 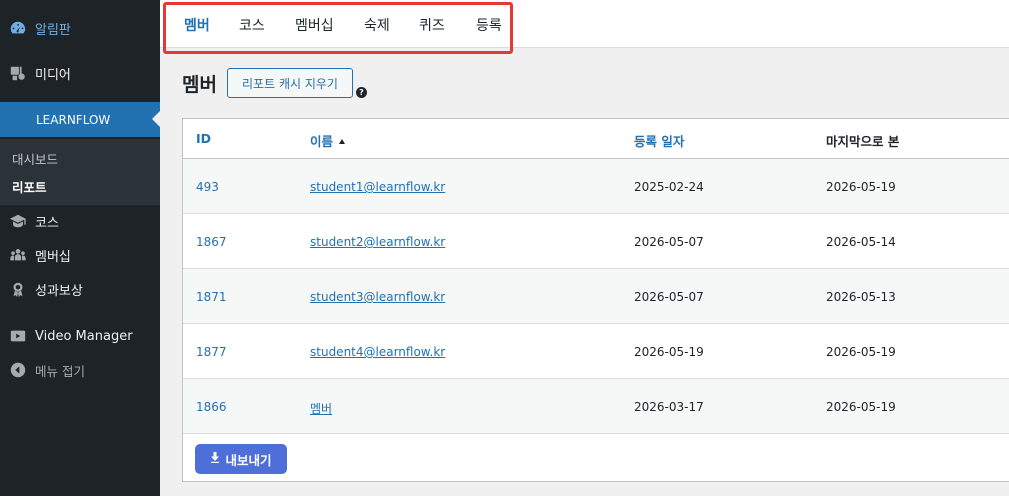 What do you see at coordinates (211, 407) in the screenshot?
I see `row-id-link: 1866` at bounding box center [211, 407].